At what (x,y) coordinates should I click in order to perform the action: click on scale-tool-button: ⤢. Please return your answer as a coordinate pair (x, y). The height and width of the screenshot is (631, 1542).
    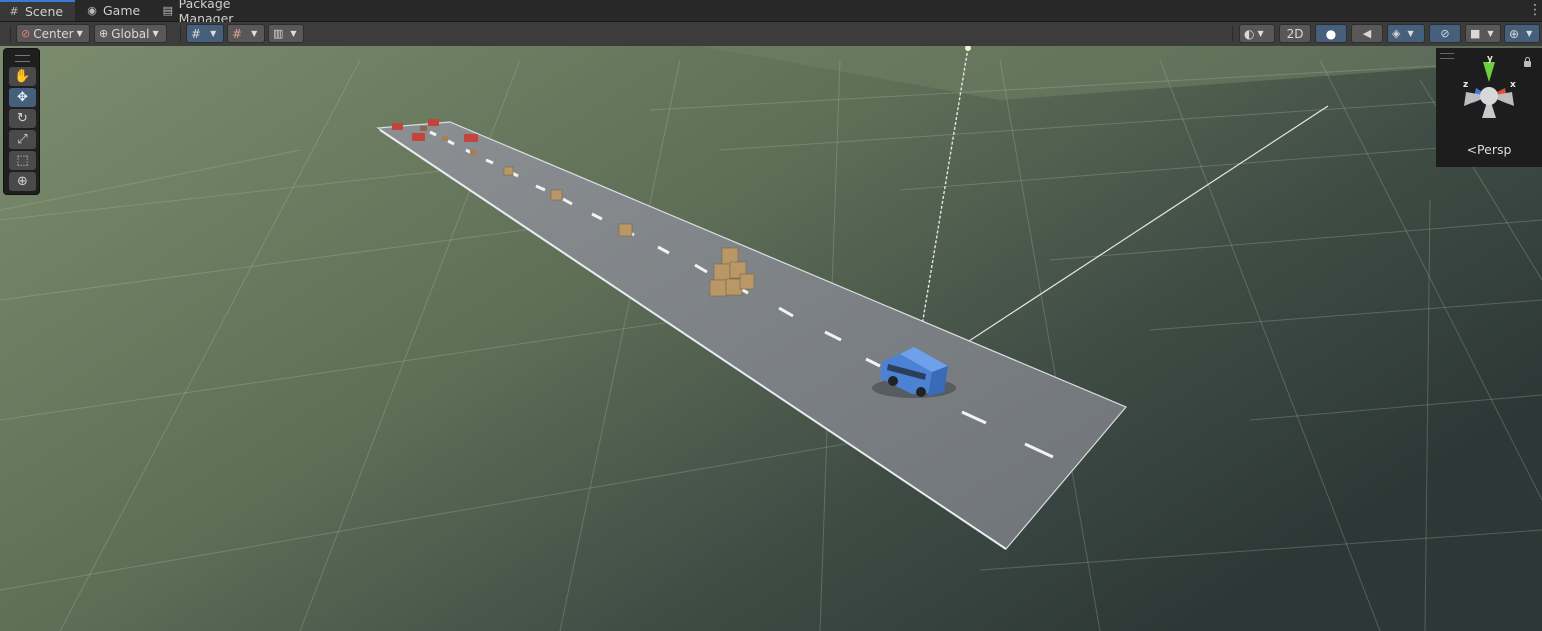
    Looking at the image, I should click on (22, 139).